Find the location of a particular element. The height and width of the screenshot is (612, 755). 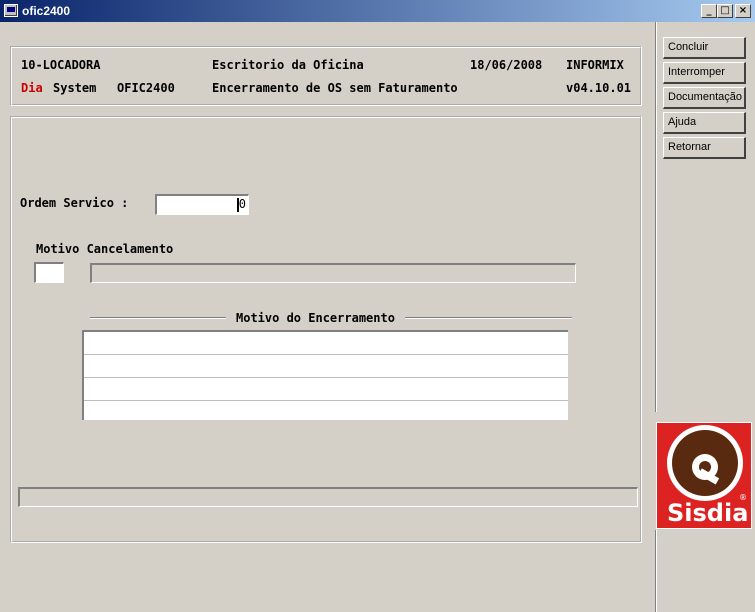

screen-title: Encerramento de OS sem Faturamento is located at coordinates (335, 88).